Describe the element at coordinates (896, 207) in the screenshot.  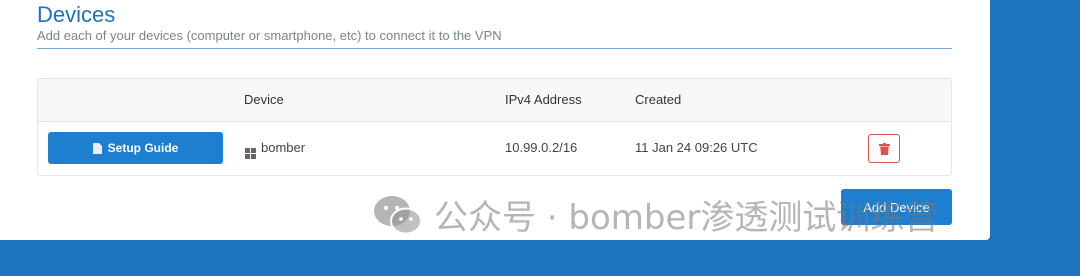
I see `add-device-button: Add Device` at that location.